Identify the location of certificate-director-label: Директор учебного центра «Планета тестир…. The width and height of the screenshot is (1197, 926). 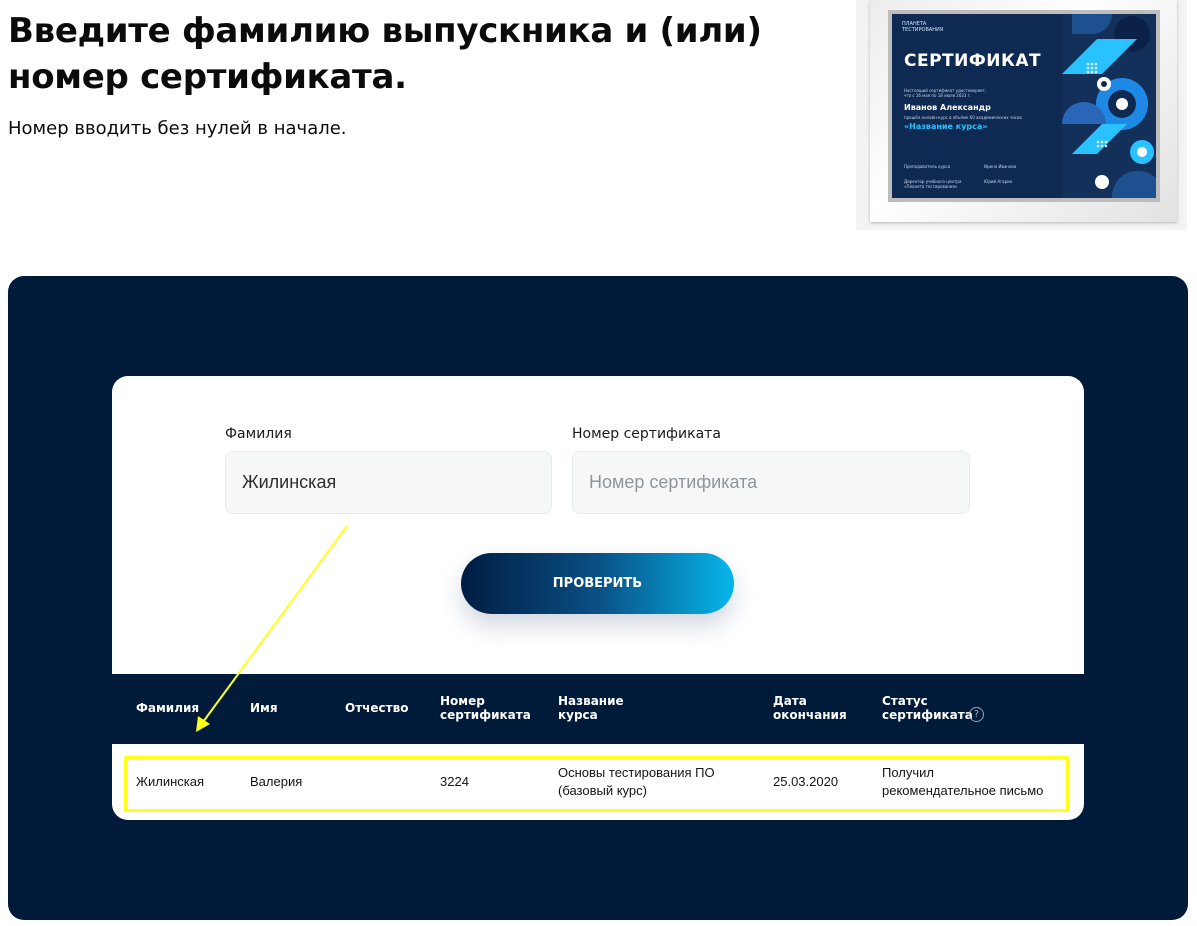
(933, 184).